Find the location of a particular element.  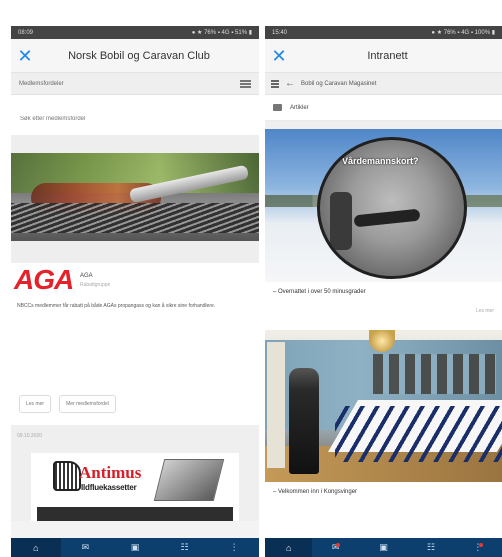

article-image-winter: Vårdemannskort? is located at coordinates (383, 205).